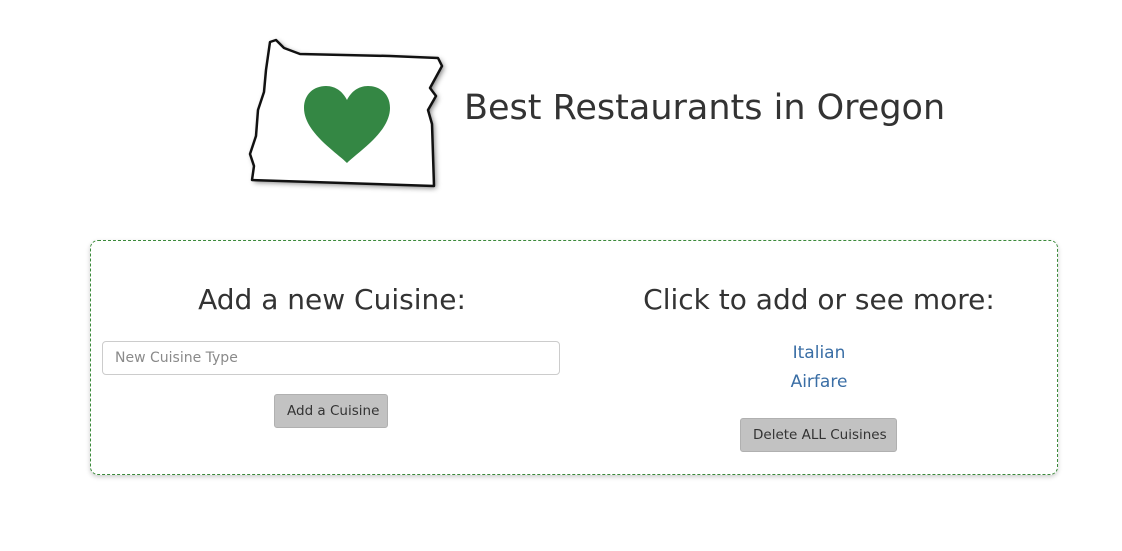 The height and width of the screenshot is (551, 1122). What do you see at coordinates (819, 299) in the screenshot?
I see `cuisine-list-heading: Click to add or see more:` at bounding box center [819, 299].